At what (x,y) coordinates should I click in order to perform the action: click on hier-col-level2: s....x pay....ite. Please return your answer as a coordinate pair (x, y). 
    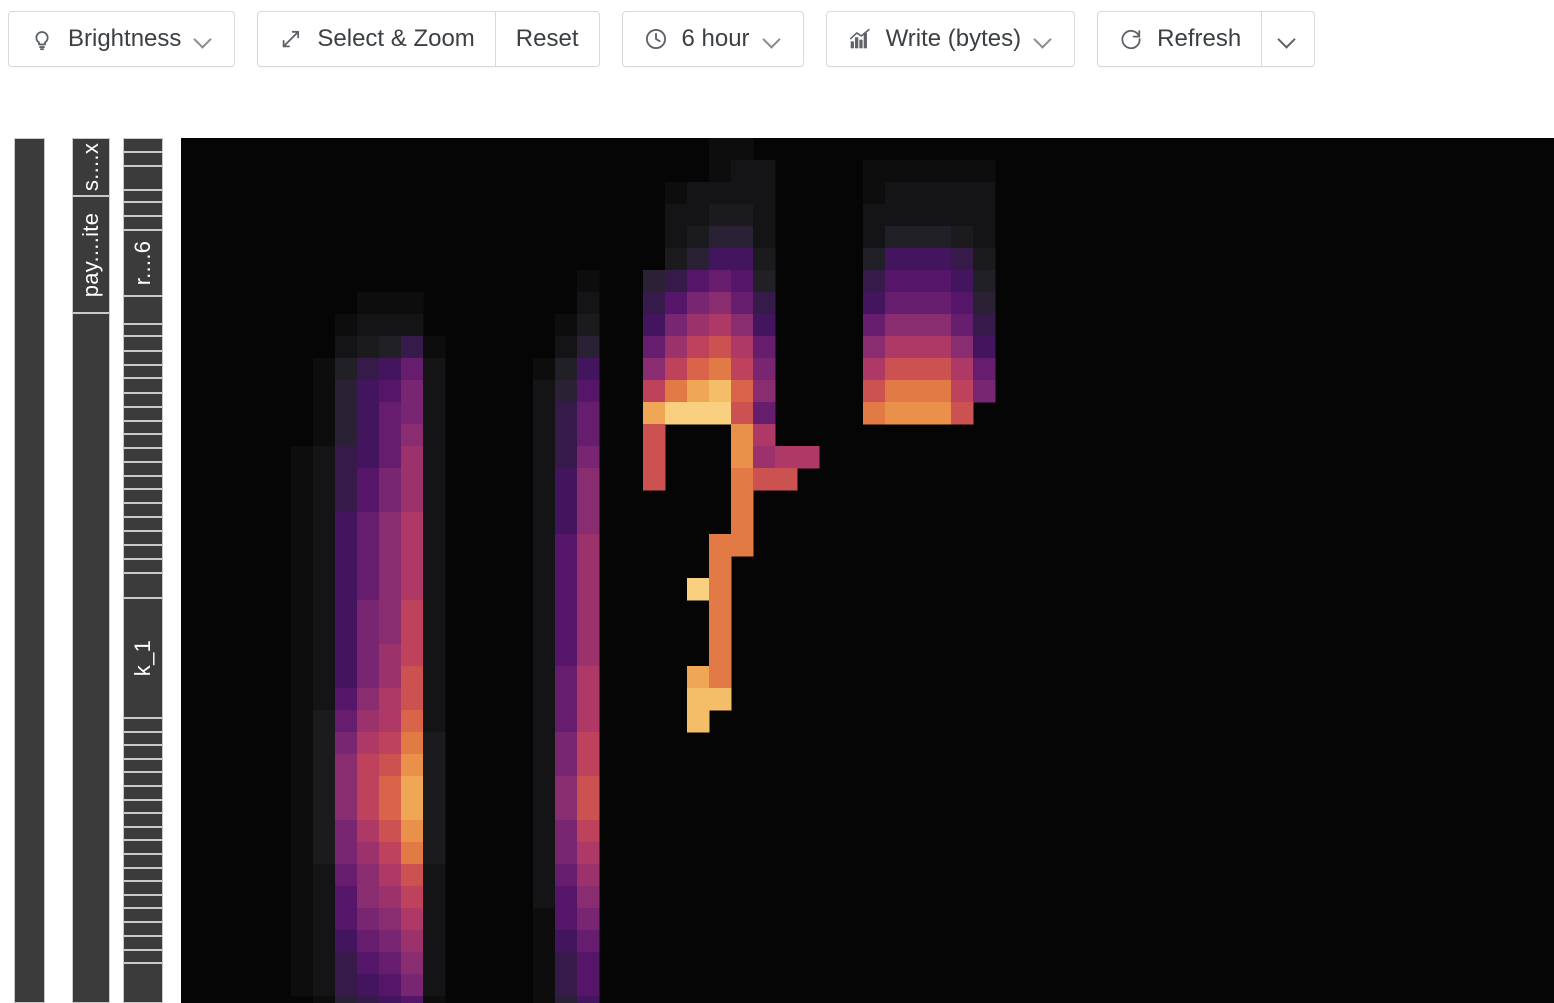
    Looking at the image, I should click on (91, 570).